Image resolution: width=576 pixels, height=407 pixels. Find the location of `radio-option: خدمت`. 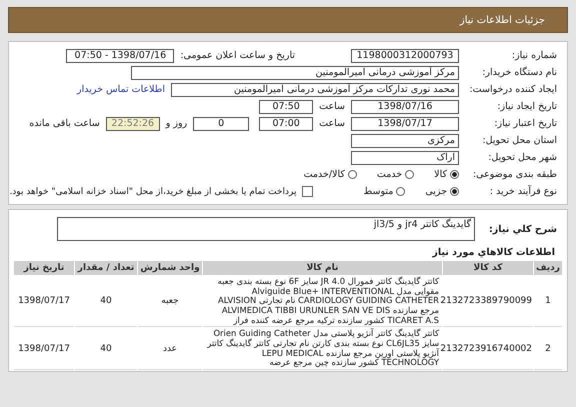

radio-option: خدمت is located at coordinates (395, 174).